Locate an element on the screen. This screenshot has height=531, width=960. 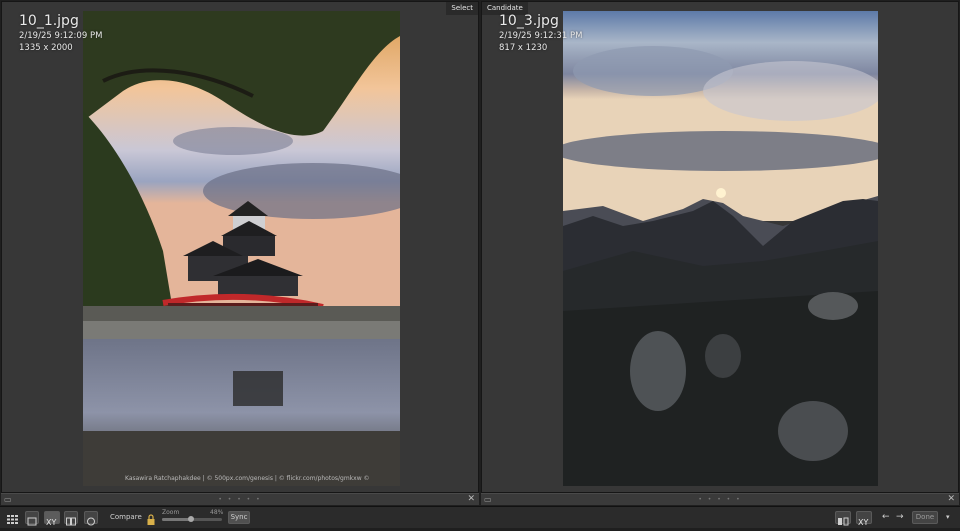
select-panel-scrollbar: ▭ • • • • • ✕ is located at coordinates (240, 499).